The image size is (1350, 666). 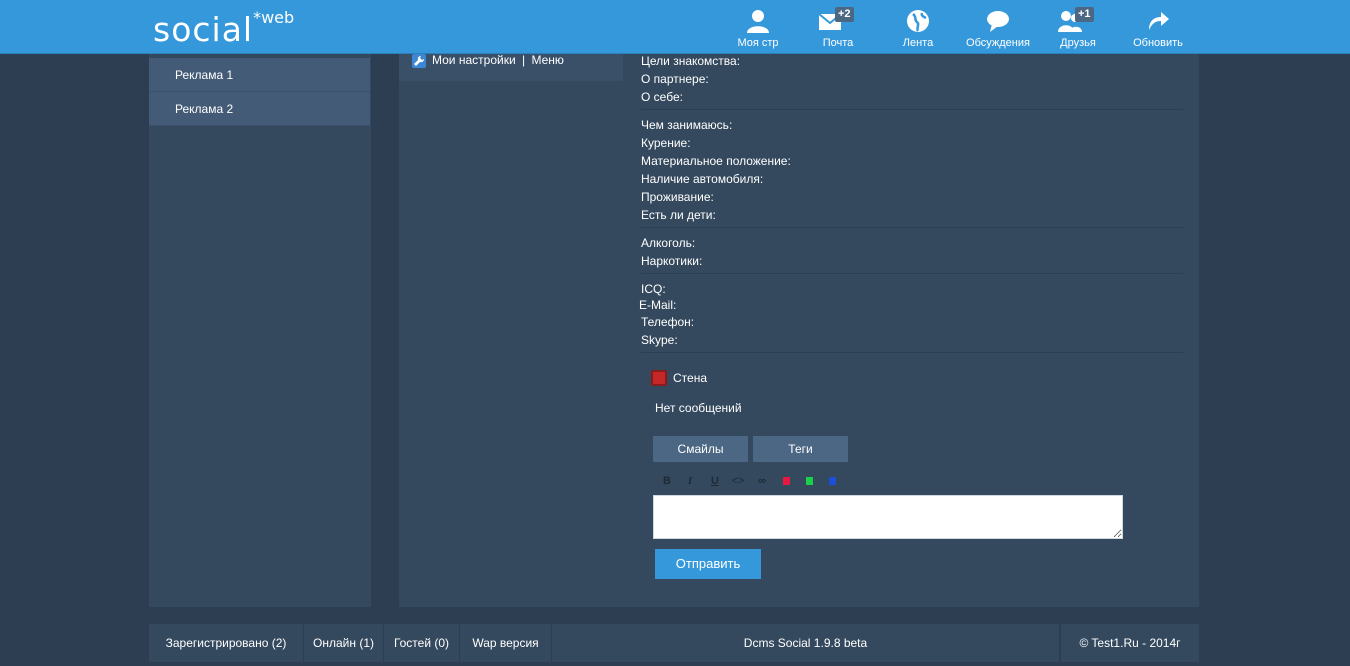 What do you see at coordinates (506, 643) in the screenshot?
I see `footer-wap-link: Wap версия` at bounding box center [506, 643].